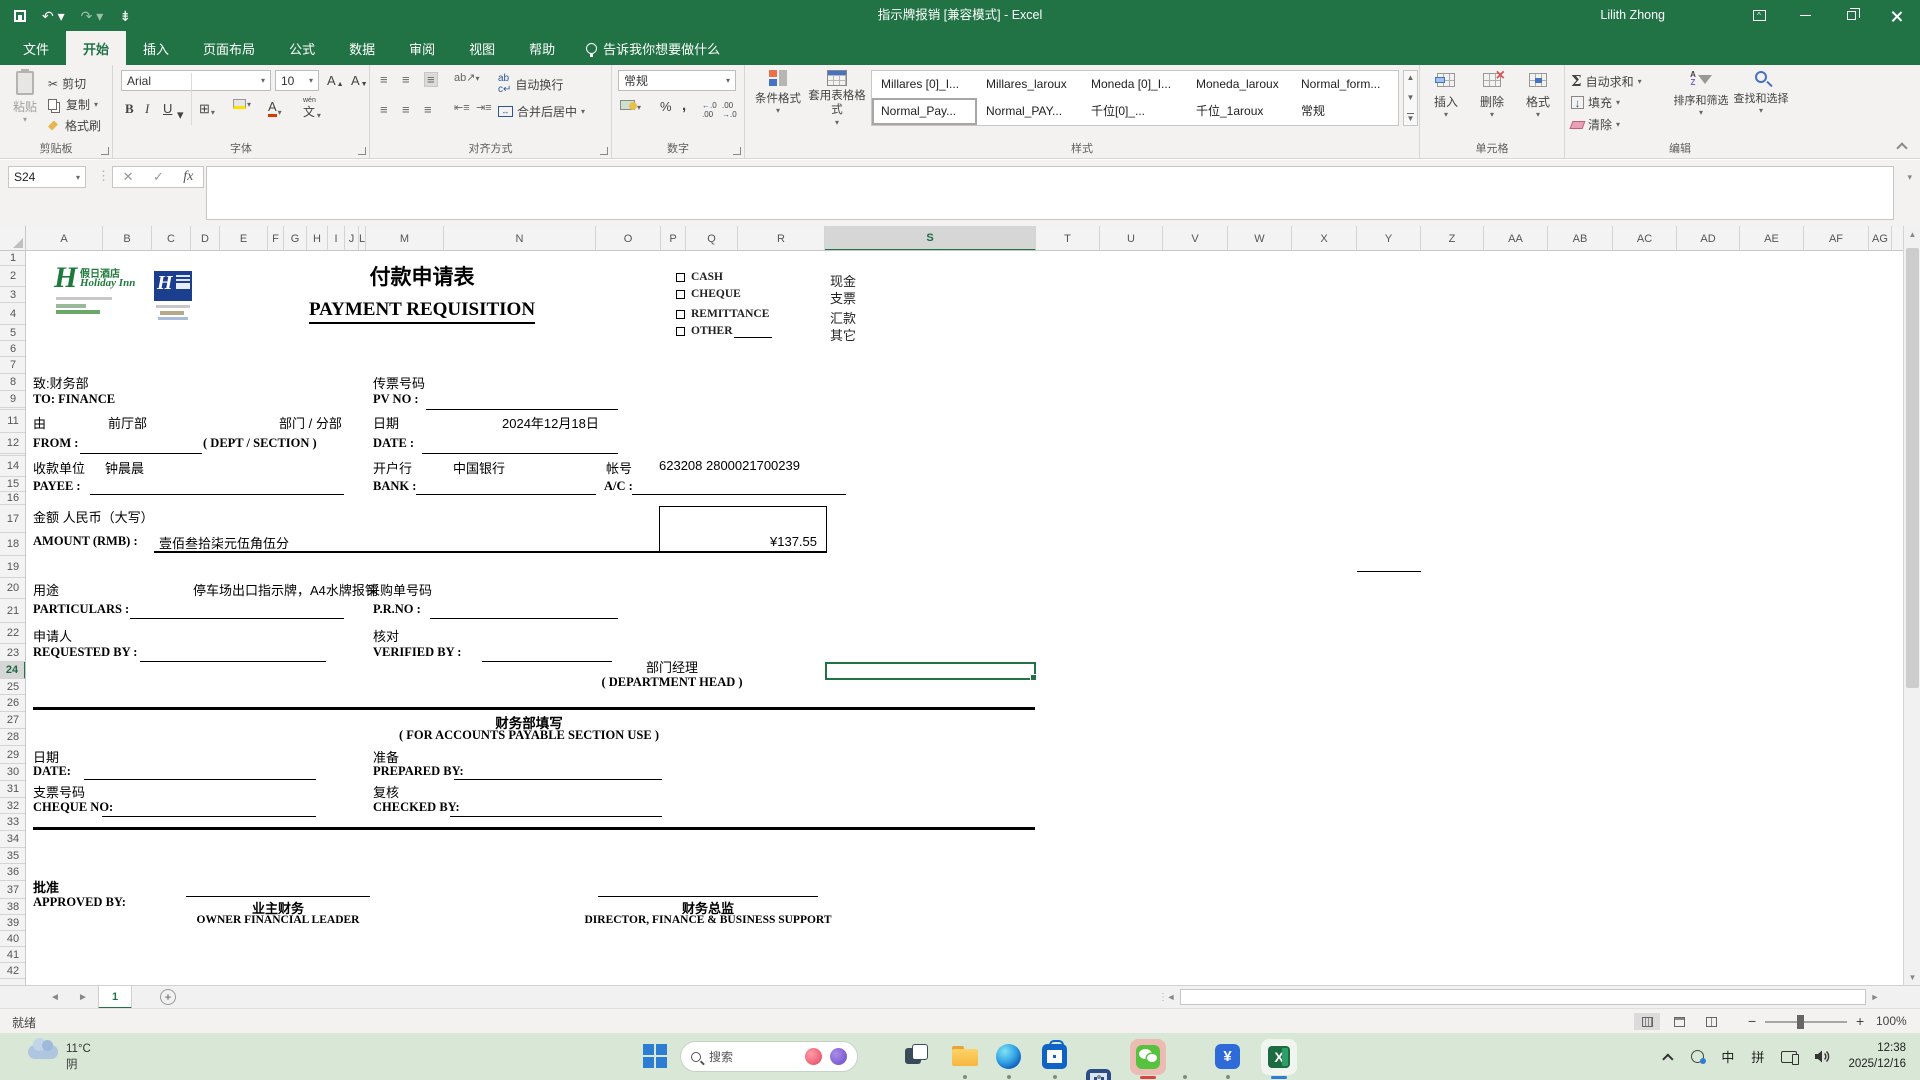 This screenshot has width=1920, height=1080. Describe the element at coordinates (778, 92) in the screenshot. I see `conditional-formatting-button: 条件格式 ▾` at that location.